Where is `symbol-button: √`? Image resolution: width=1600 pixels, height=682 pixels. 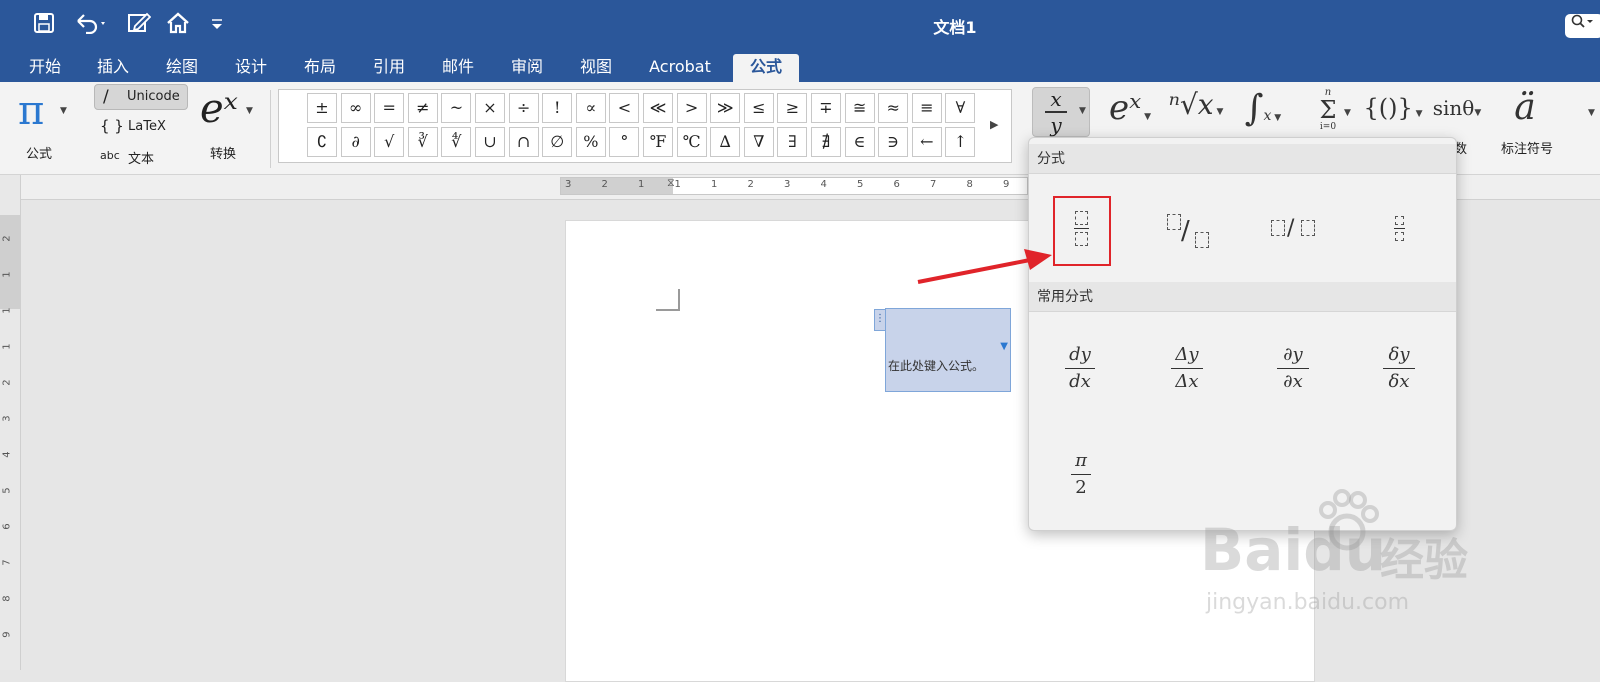
symbol-button: √ is located at coordinates (389, 142).